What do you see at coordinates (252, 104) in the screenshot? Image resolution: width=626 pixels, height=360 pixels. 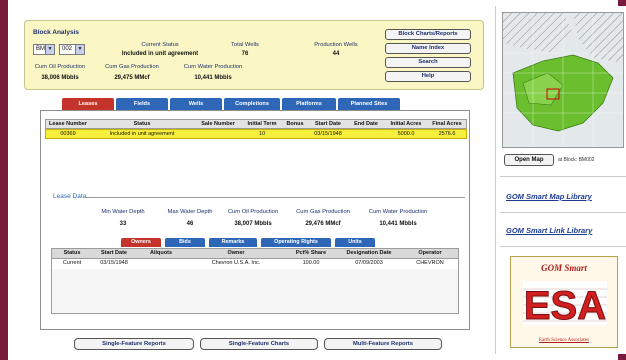 I see `tab-completions: Completions` at bounding box center [252, 104].